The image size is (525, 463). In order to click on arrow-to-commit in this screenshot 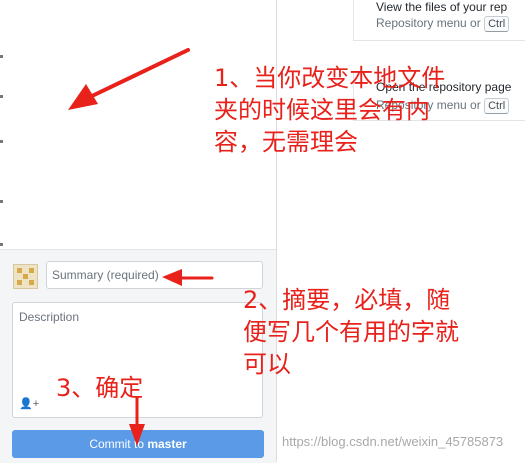, I will do `click(137, 421)`.